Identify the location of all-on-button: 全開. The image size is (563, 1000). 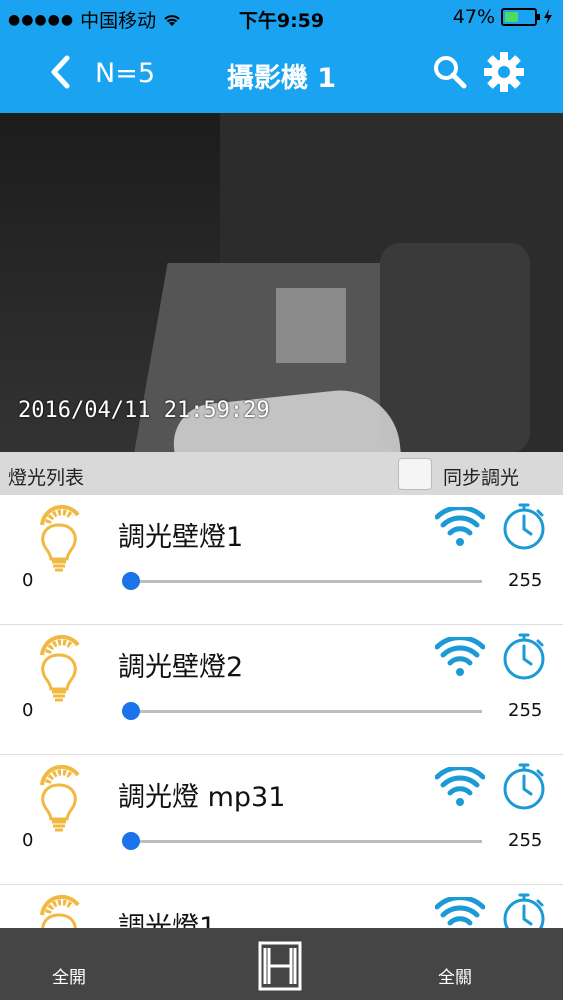
(69, 975).